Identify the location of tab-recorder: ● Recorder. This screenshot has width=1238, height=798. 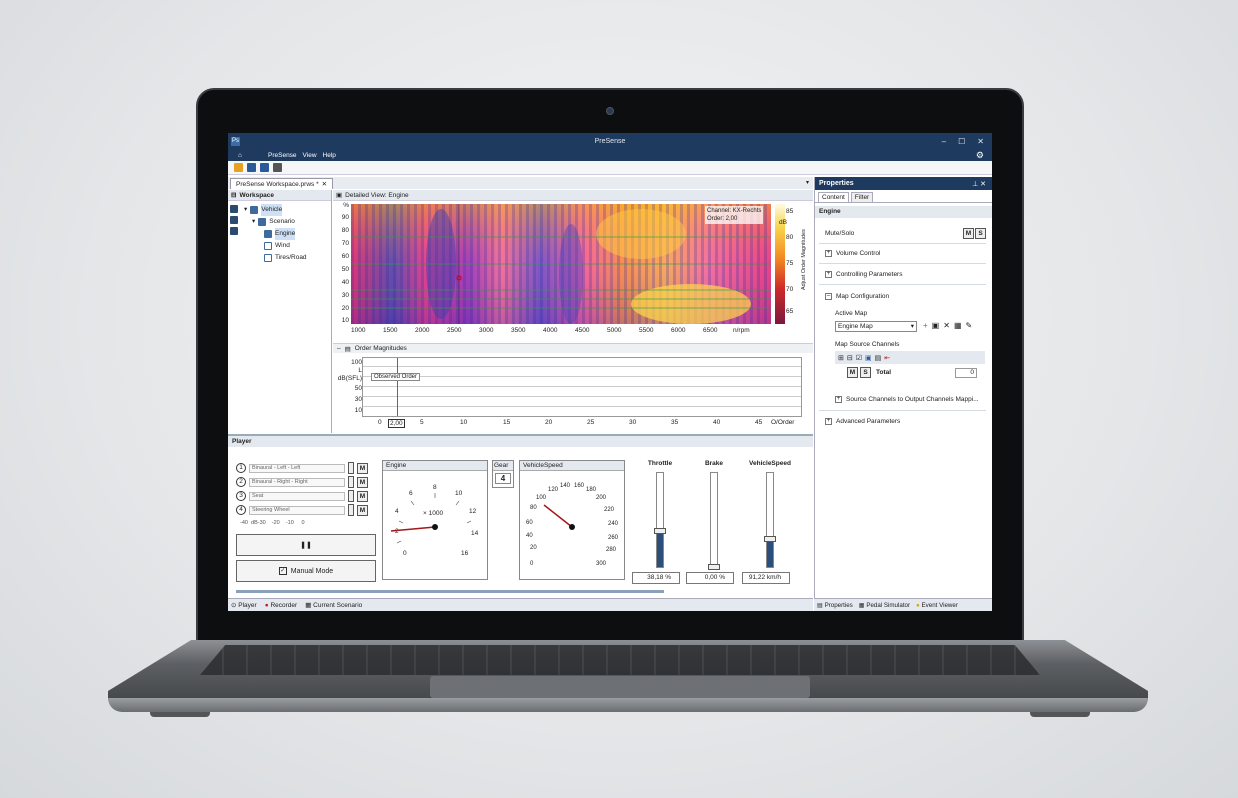
(281, 605).